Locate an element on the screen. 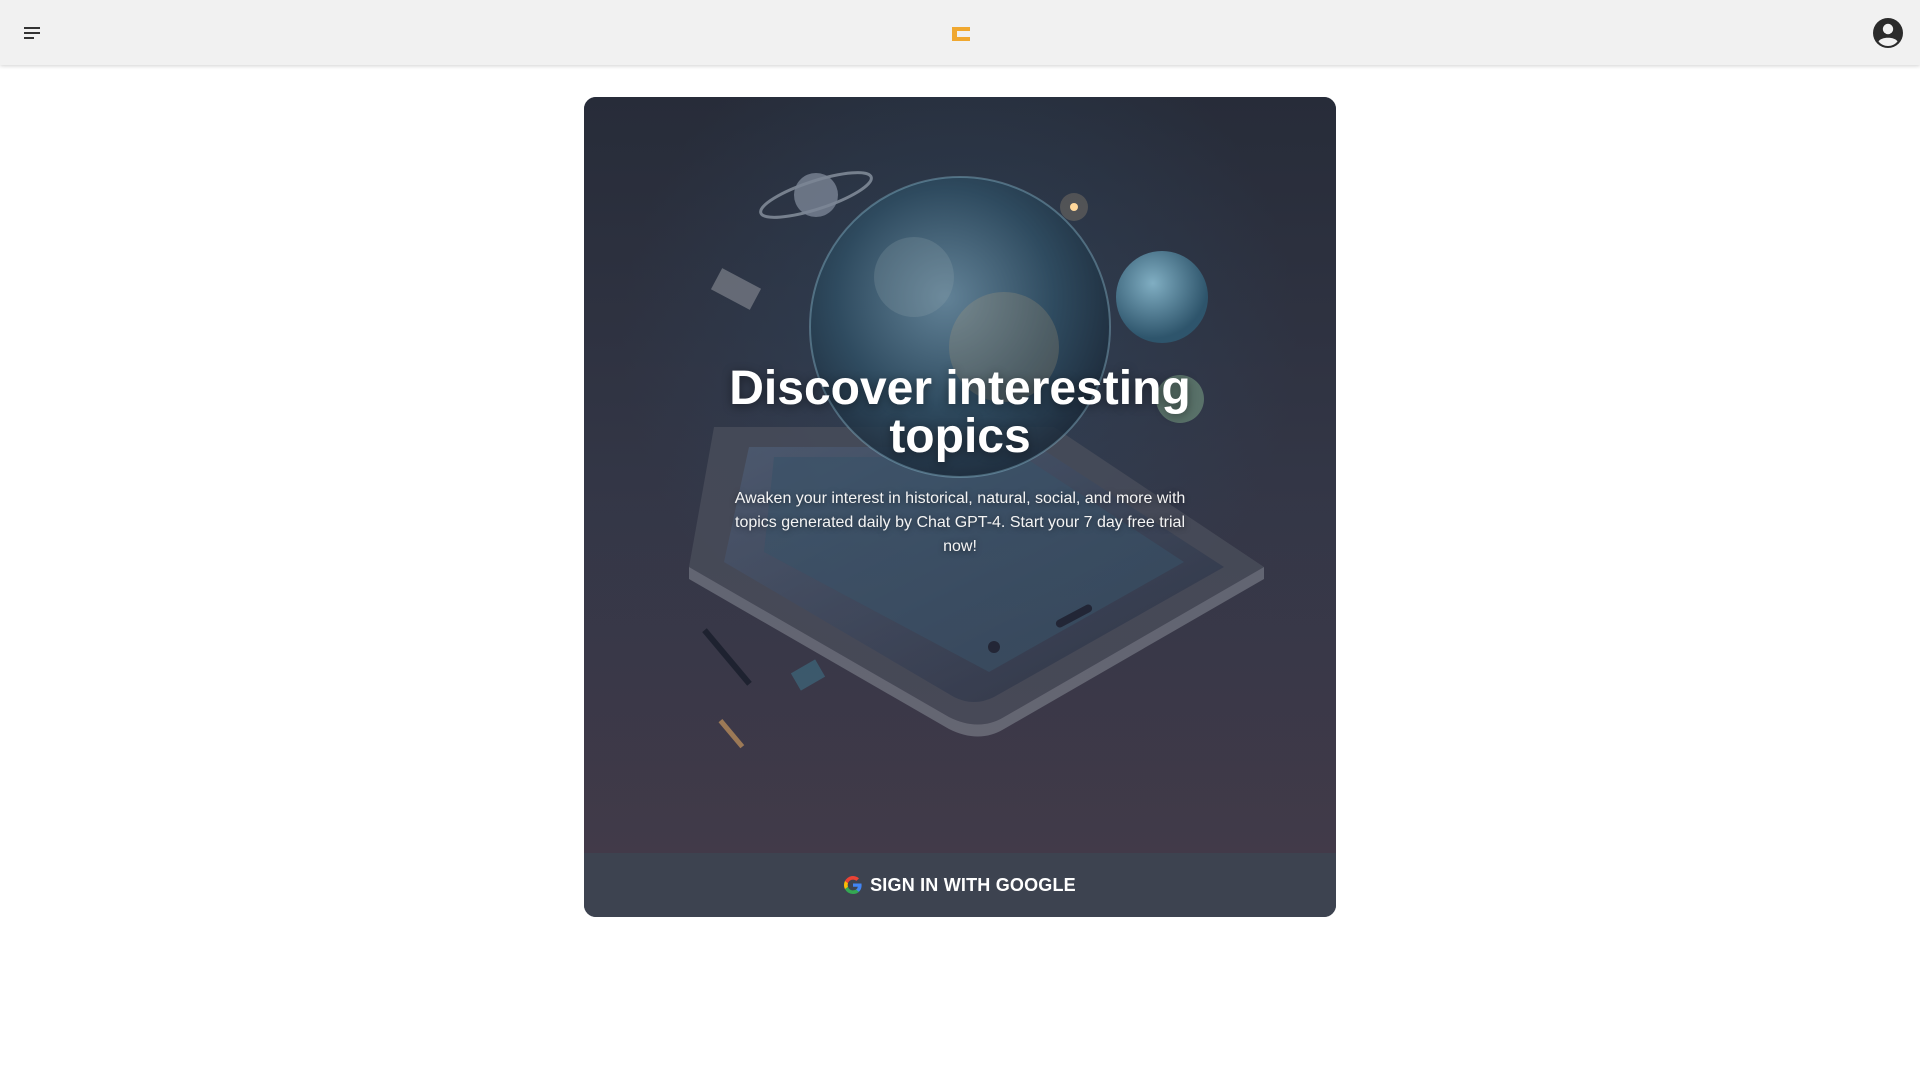 The width and height of the screenshot is (1920, 1080). menu-icon is located at coordinates (32, 33).